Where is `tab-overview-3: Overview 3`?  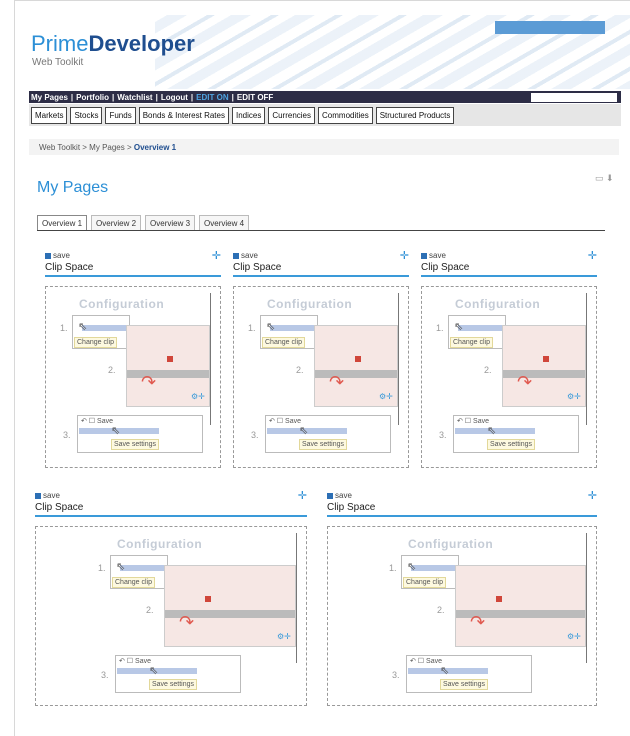
tab-overview-3: Overview 3 is located at coordinates (170, 222).